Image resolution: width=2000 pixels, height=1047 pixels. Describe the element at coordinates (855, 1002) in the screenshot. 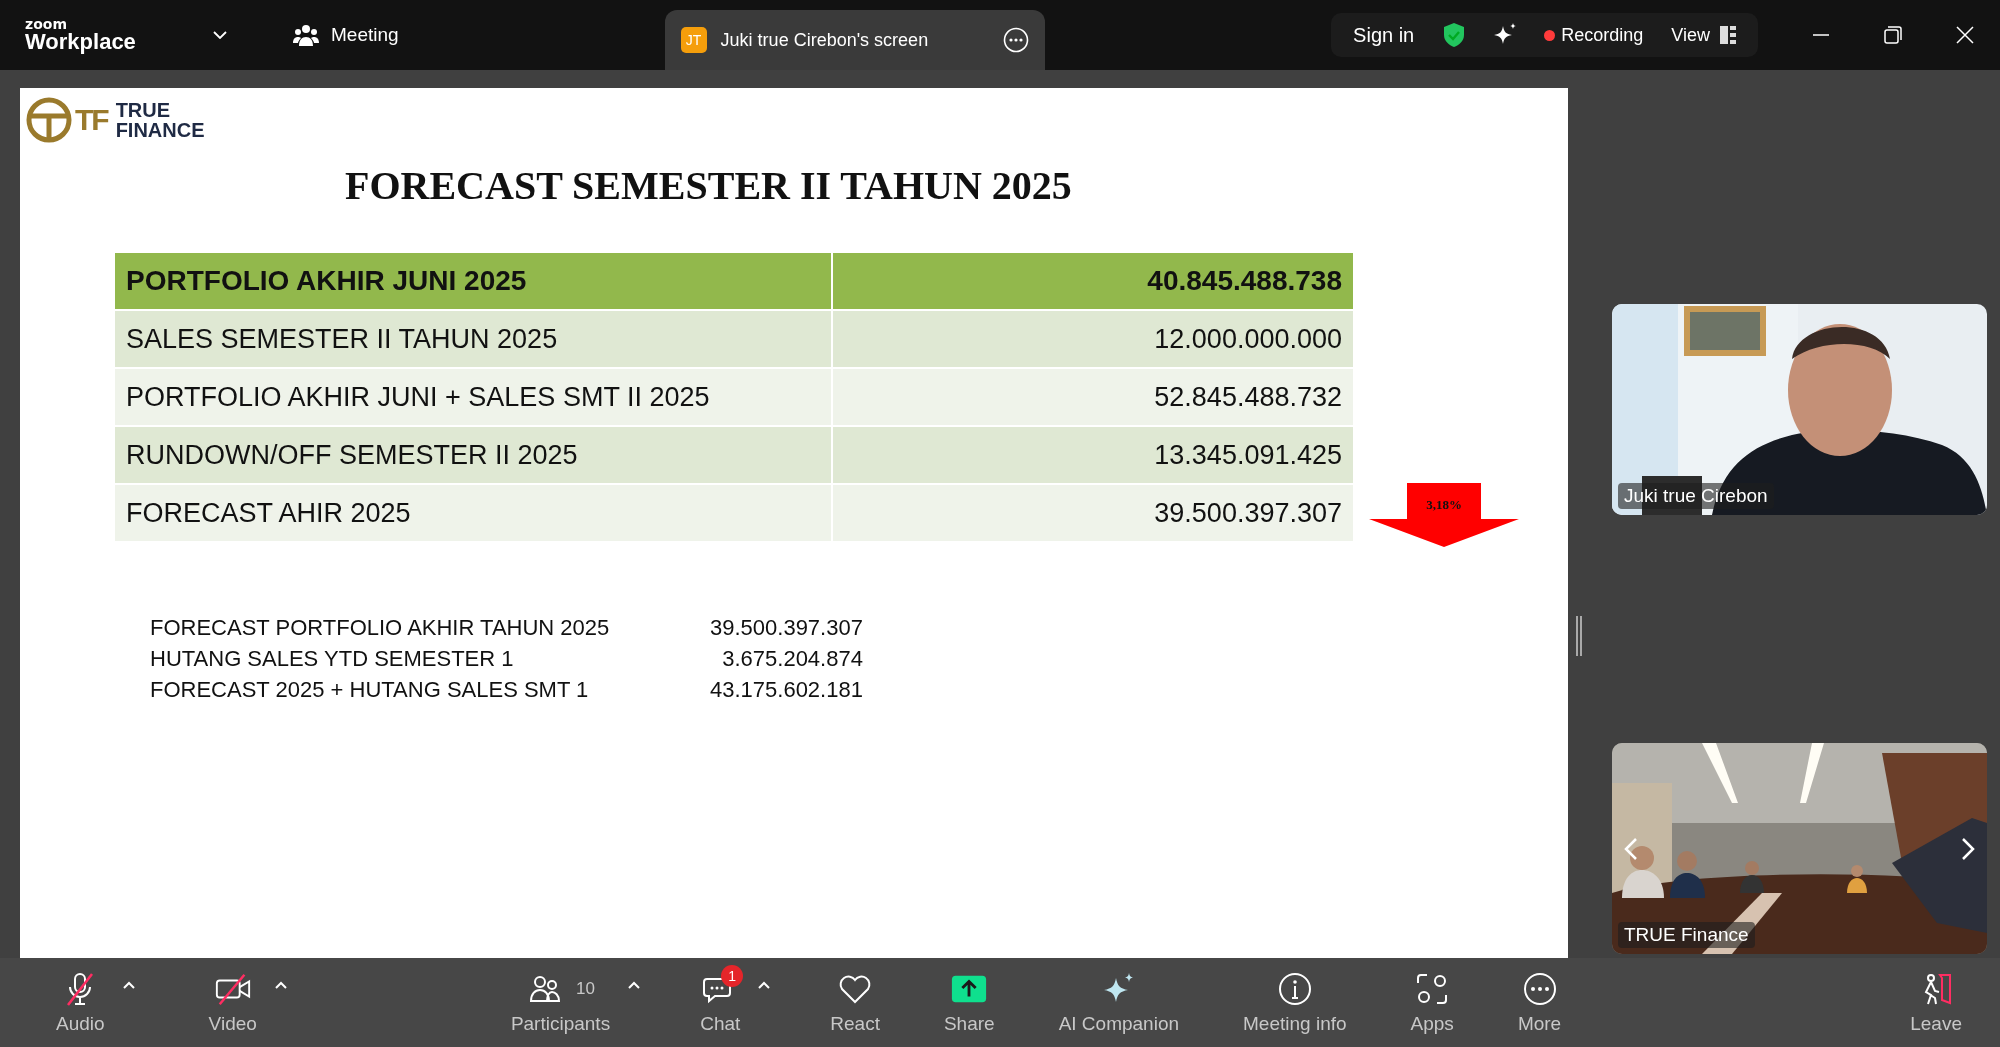

I see `toolbar-button: React` at that location.